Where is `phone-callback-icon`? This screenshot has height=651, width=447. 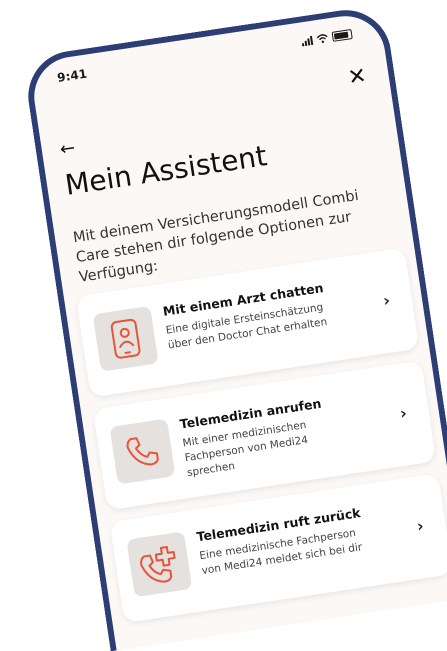
phone-callback-icon is located at coordinates (159, 564).